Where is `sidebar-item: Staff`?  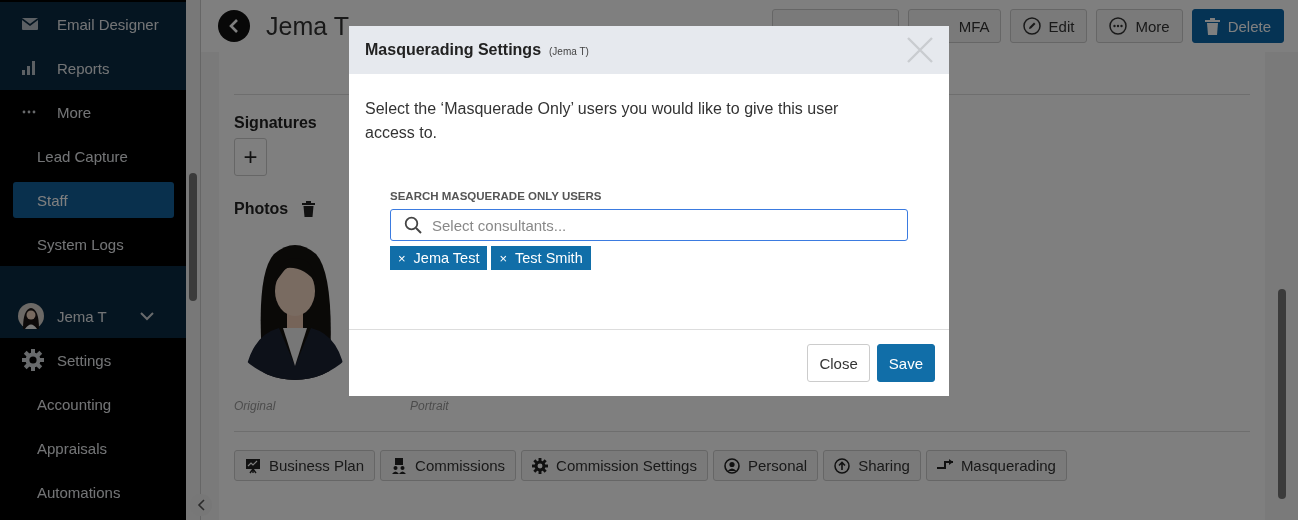
sidebar-item: Staff is located at coordinates (93, 200).